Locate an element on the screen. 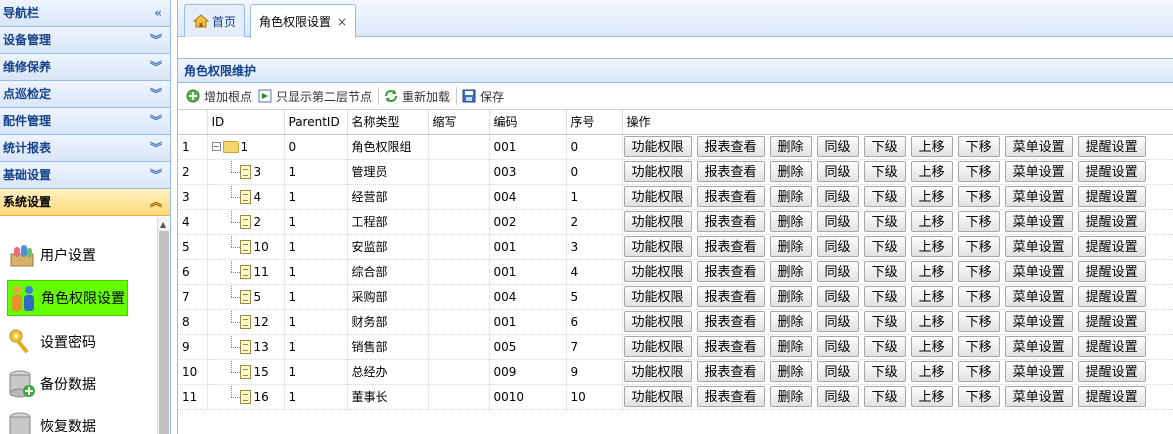  scroll-up-icon: ▲ is located at coordinates (163, 224).